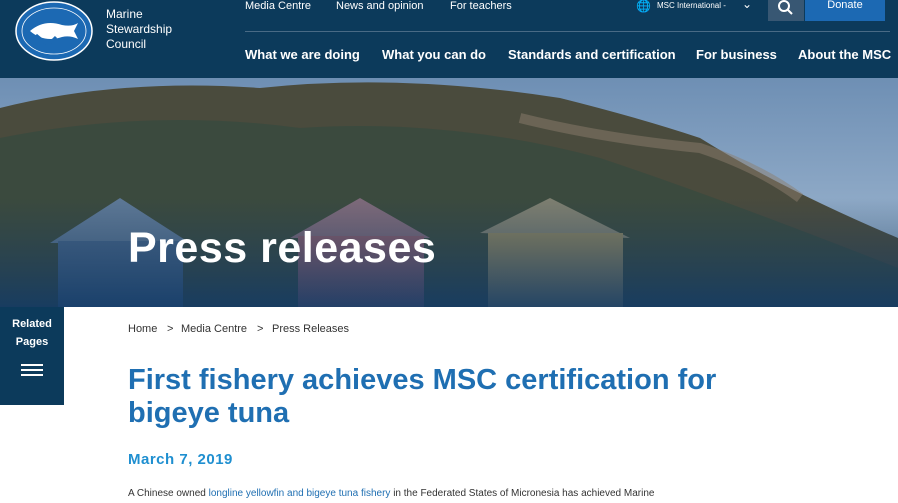 The height and width of the screenshot is (503, 898). What do you see at coordinates (592, 54) in the screenshot?
I see `nav-item-standards: Standards and certification` at bounding box center [592, 54].